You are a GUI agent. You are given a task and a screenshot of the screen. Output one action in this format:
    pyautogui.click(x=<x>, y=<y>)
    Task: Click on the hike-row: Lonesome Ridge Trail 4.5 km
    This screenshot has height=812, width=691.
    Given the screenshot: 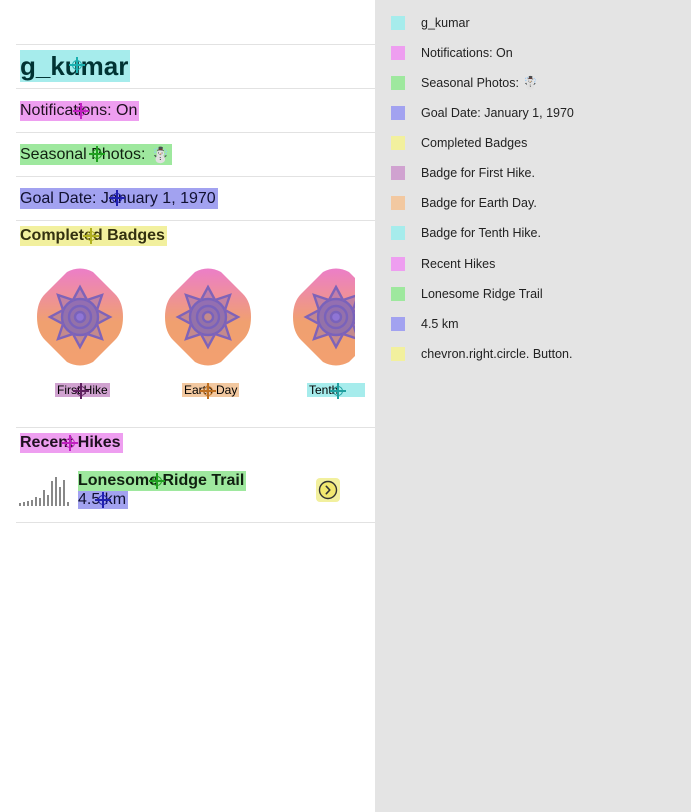 What is the action you would take?
    pyautogui.click(x=195, y=490)
    